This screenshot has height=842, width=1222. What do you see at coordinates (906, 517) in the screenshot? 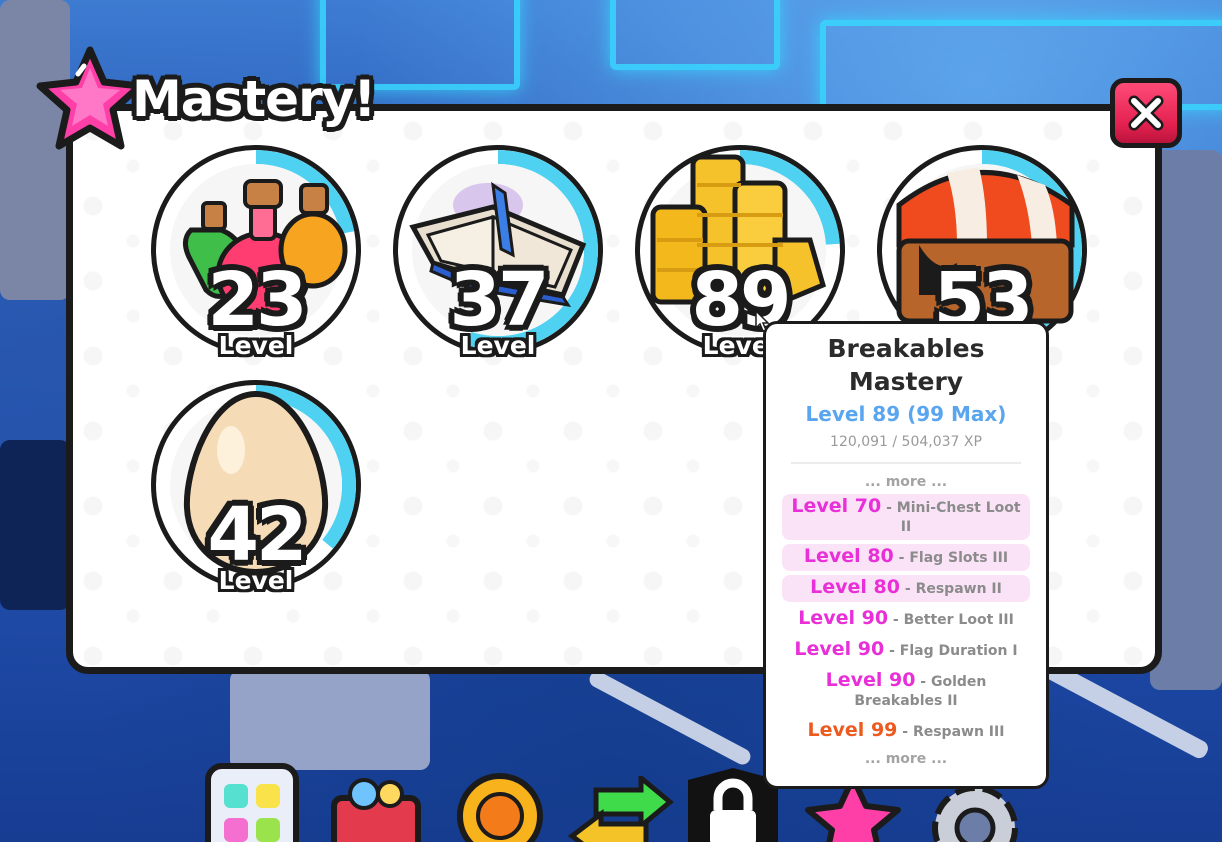
I see `reward-item: Level 70 - Mini-Chest Loot II` at bounding box center [906, 517].